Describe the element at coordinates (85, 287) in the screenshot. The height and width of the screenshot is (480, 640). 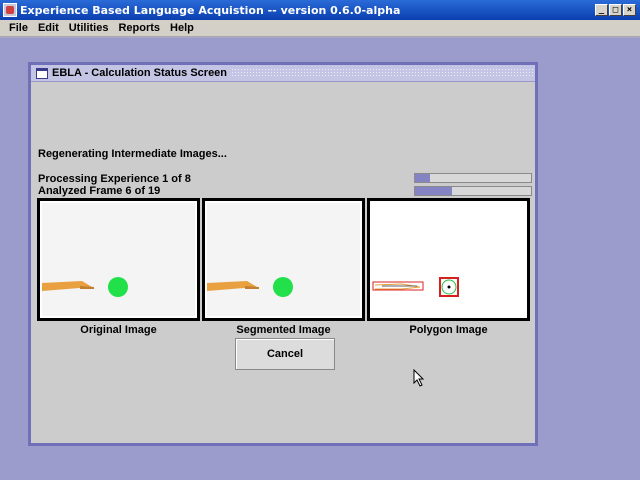
I see `original-image` at that location.